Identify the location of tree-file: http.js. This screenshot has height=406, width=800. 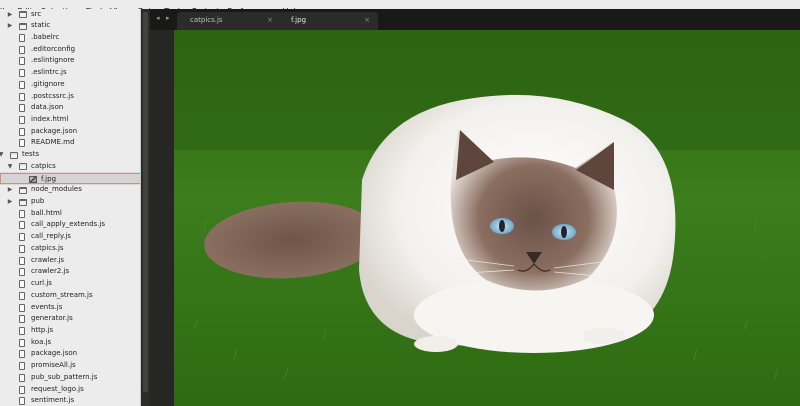
(70, 331).